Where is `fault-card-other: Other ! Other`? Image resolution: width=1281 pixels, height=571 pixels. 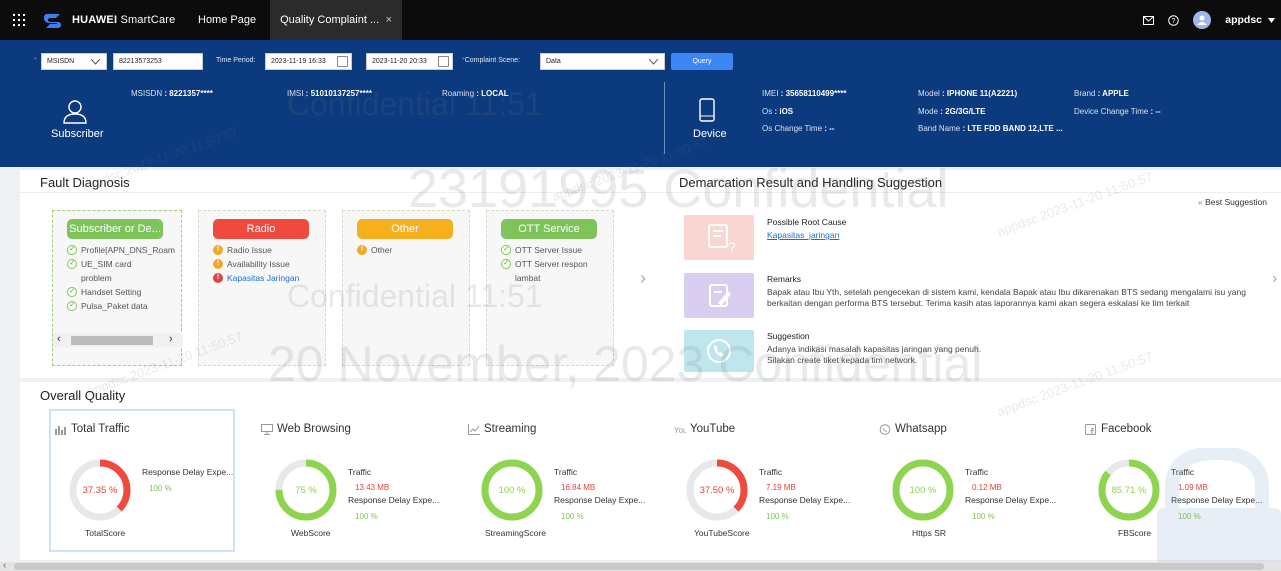
fault-card-other: Other ! Other is located at coordinates (406, 288).